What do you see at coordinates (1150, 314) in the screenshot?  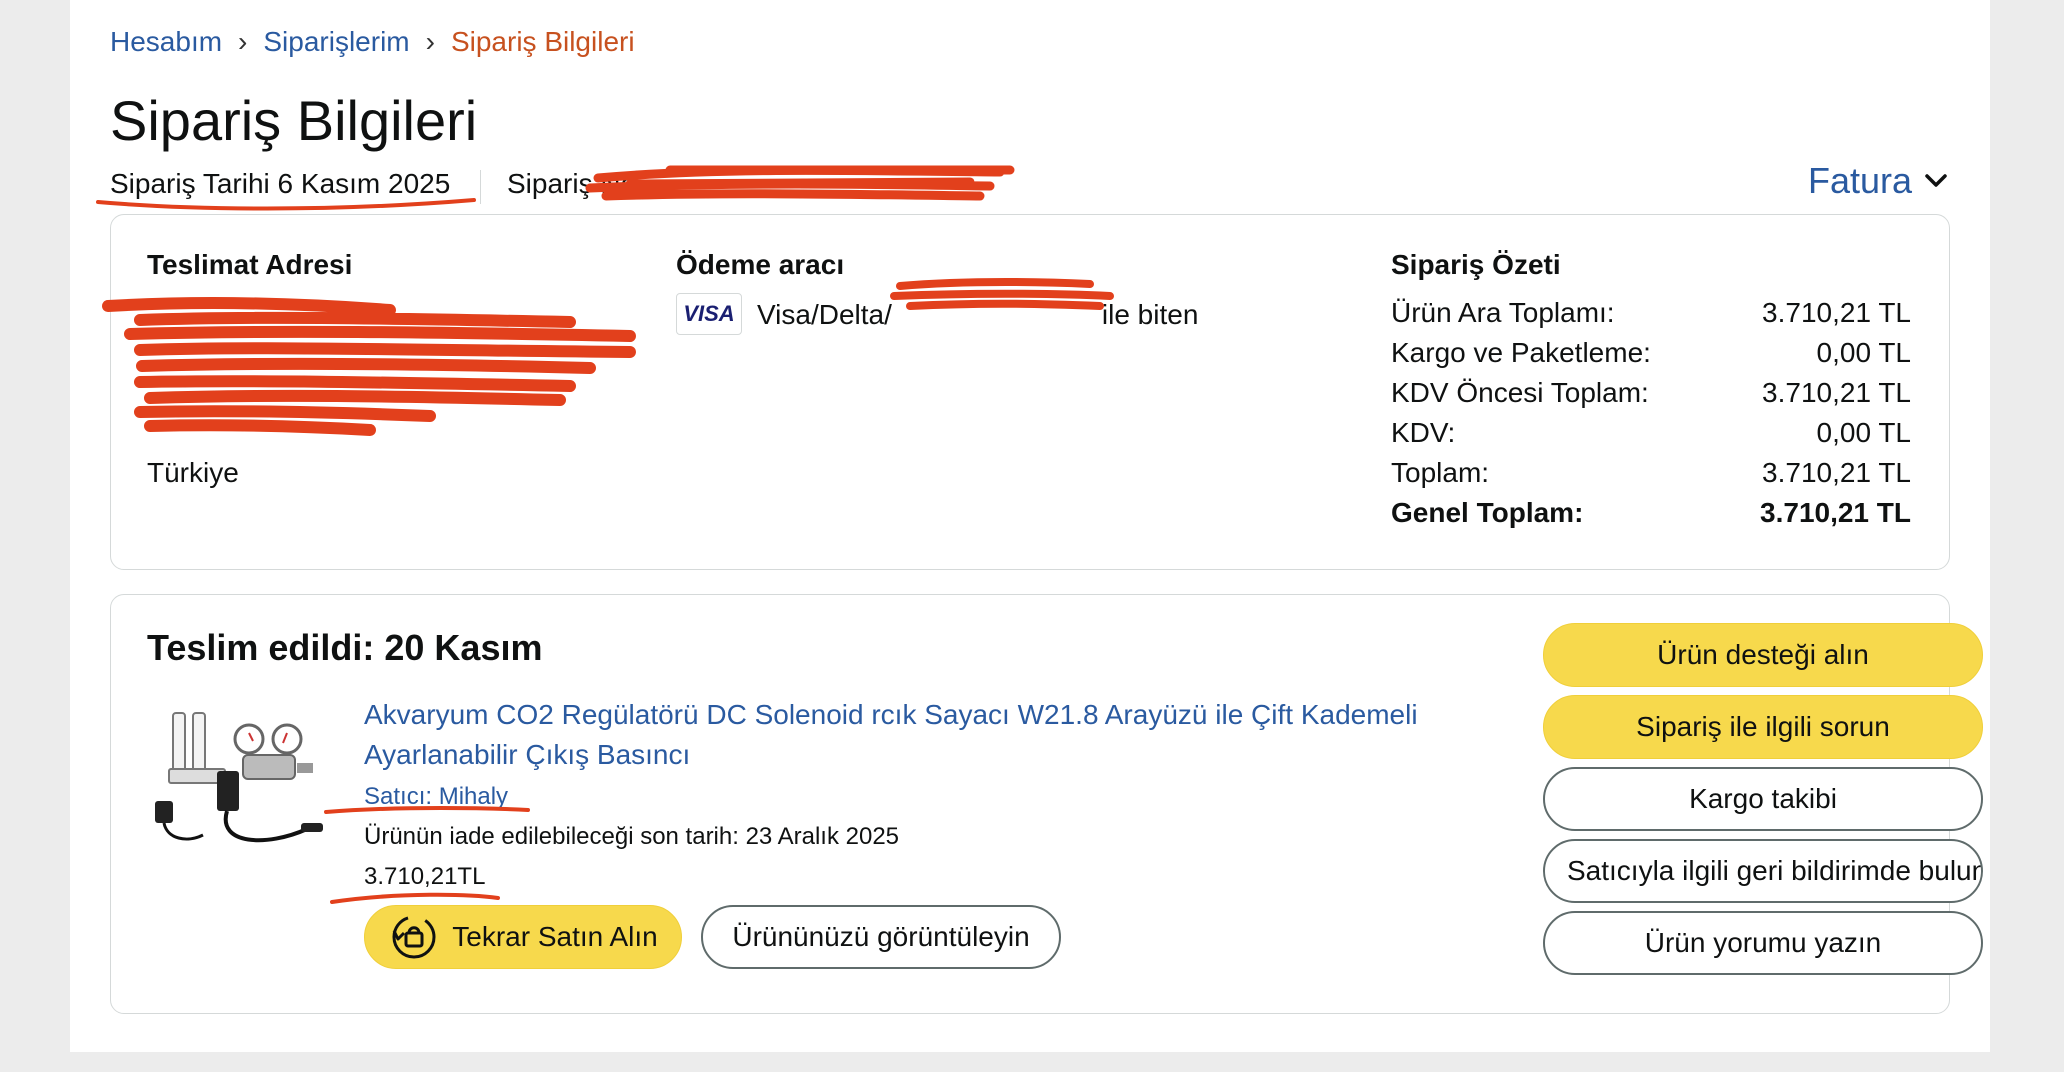 I see `payment-card-suffix: ile biten` at bounding box center [1150, 314].